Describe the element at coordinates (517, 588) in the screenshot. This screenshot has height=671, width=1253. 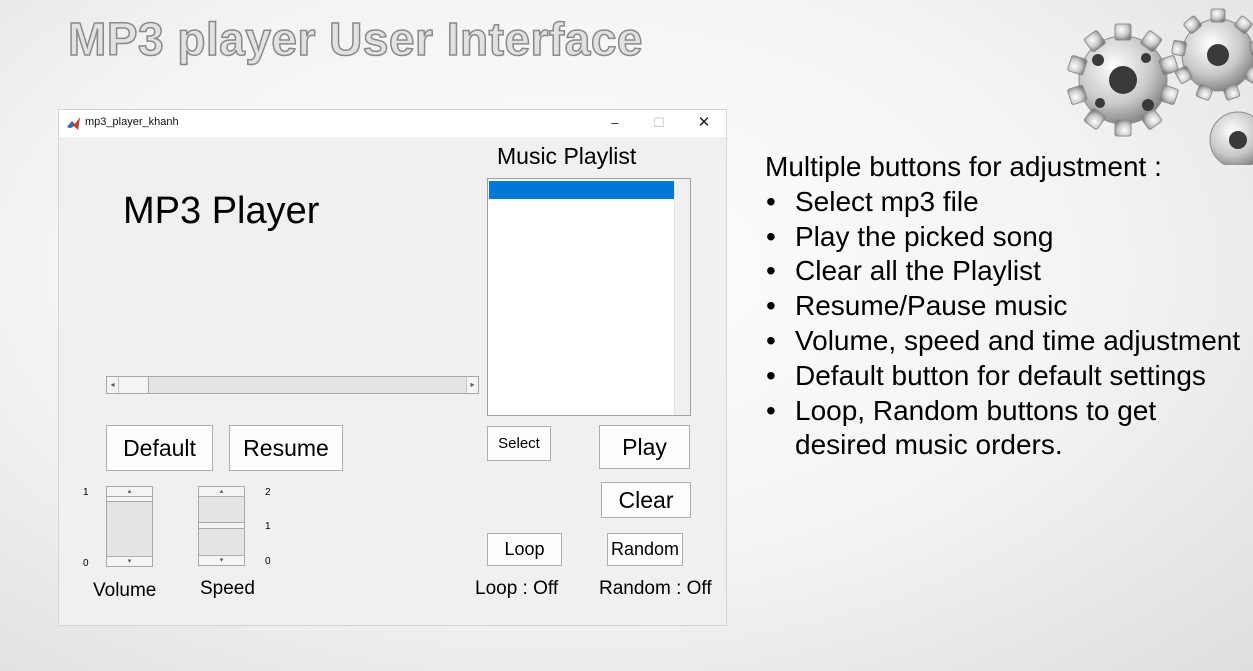
I see `loop-status: Loop : Off` at that location.